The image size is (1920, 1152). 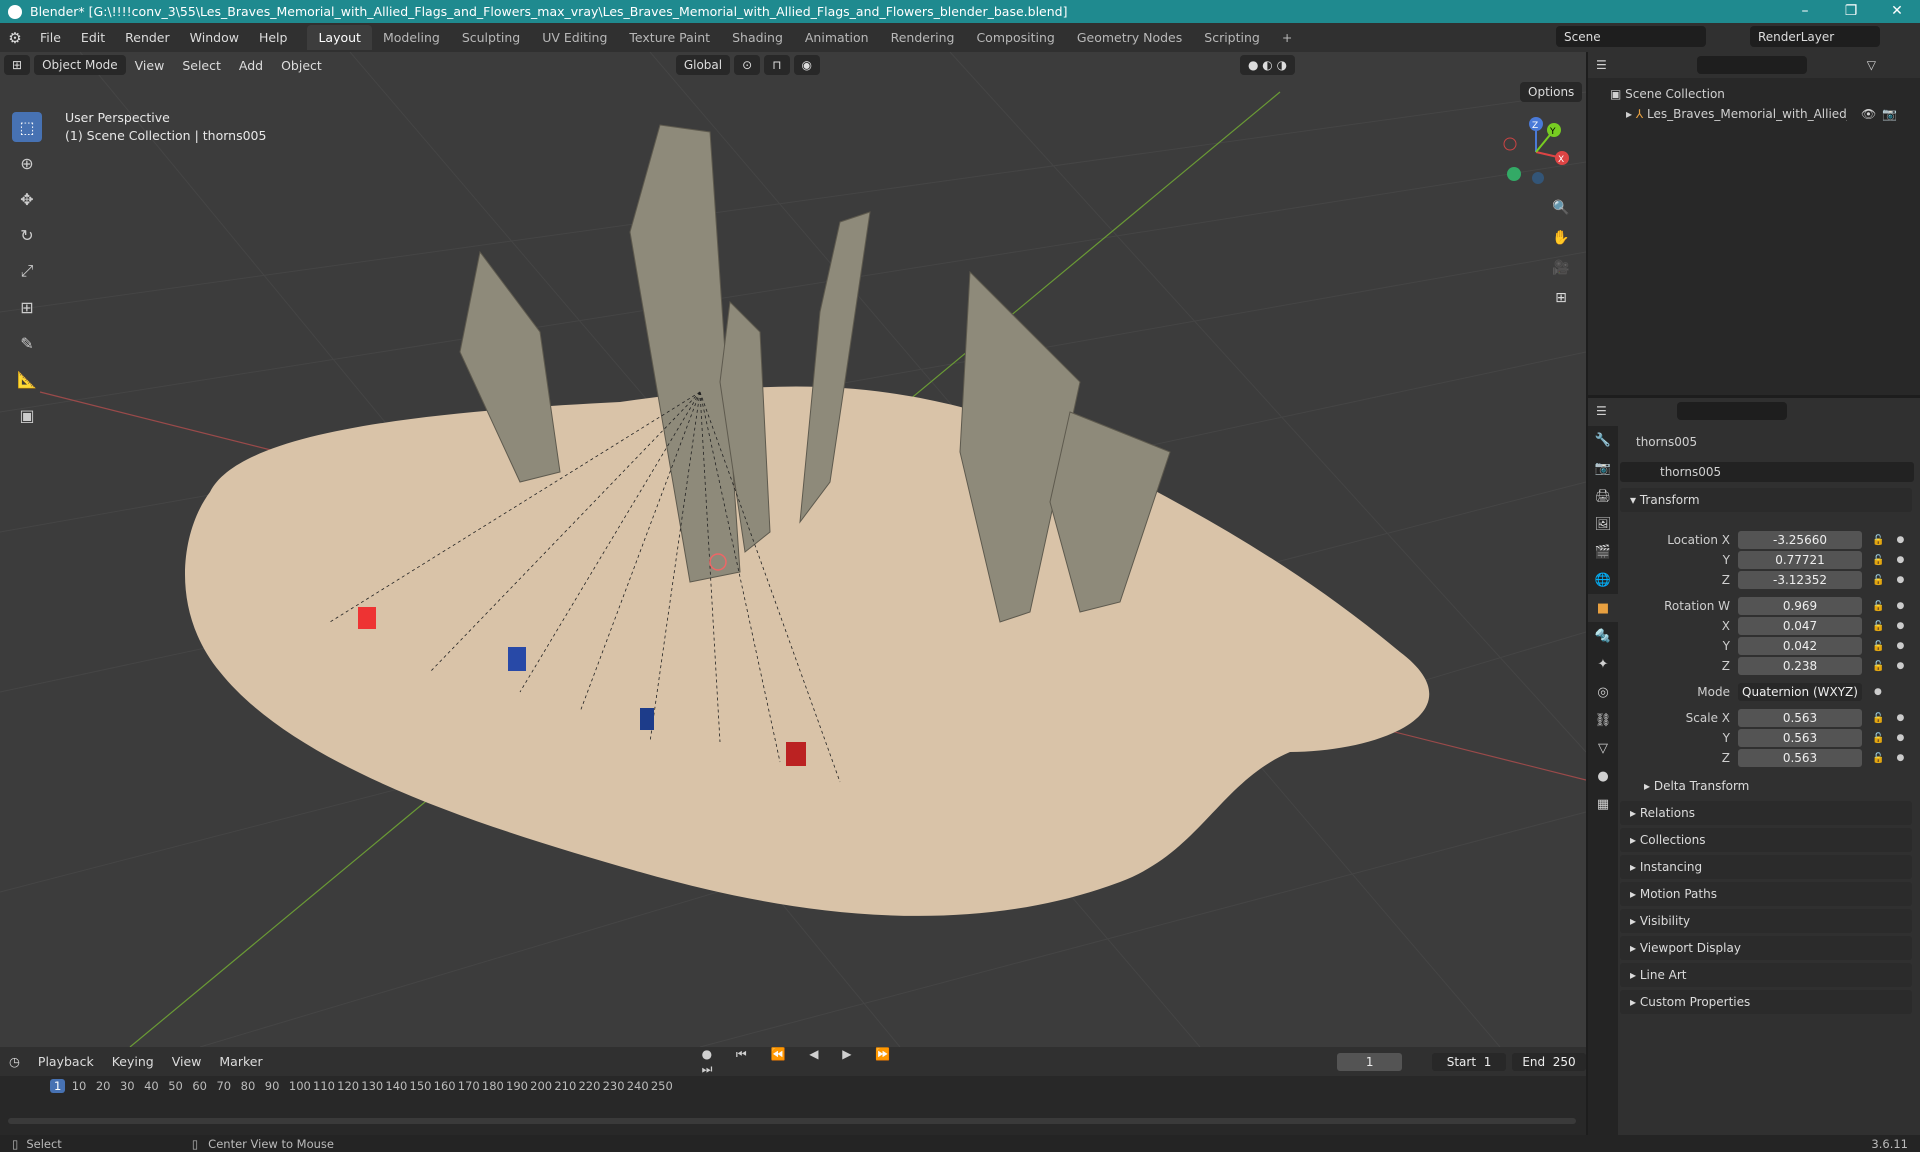 What do you see at coordinates (1561, 208) in the screenshot?
I see `zoom-icon: 🔍` at bounding box center [1561, 208].